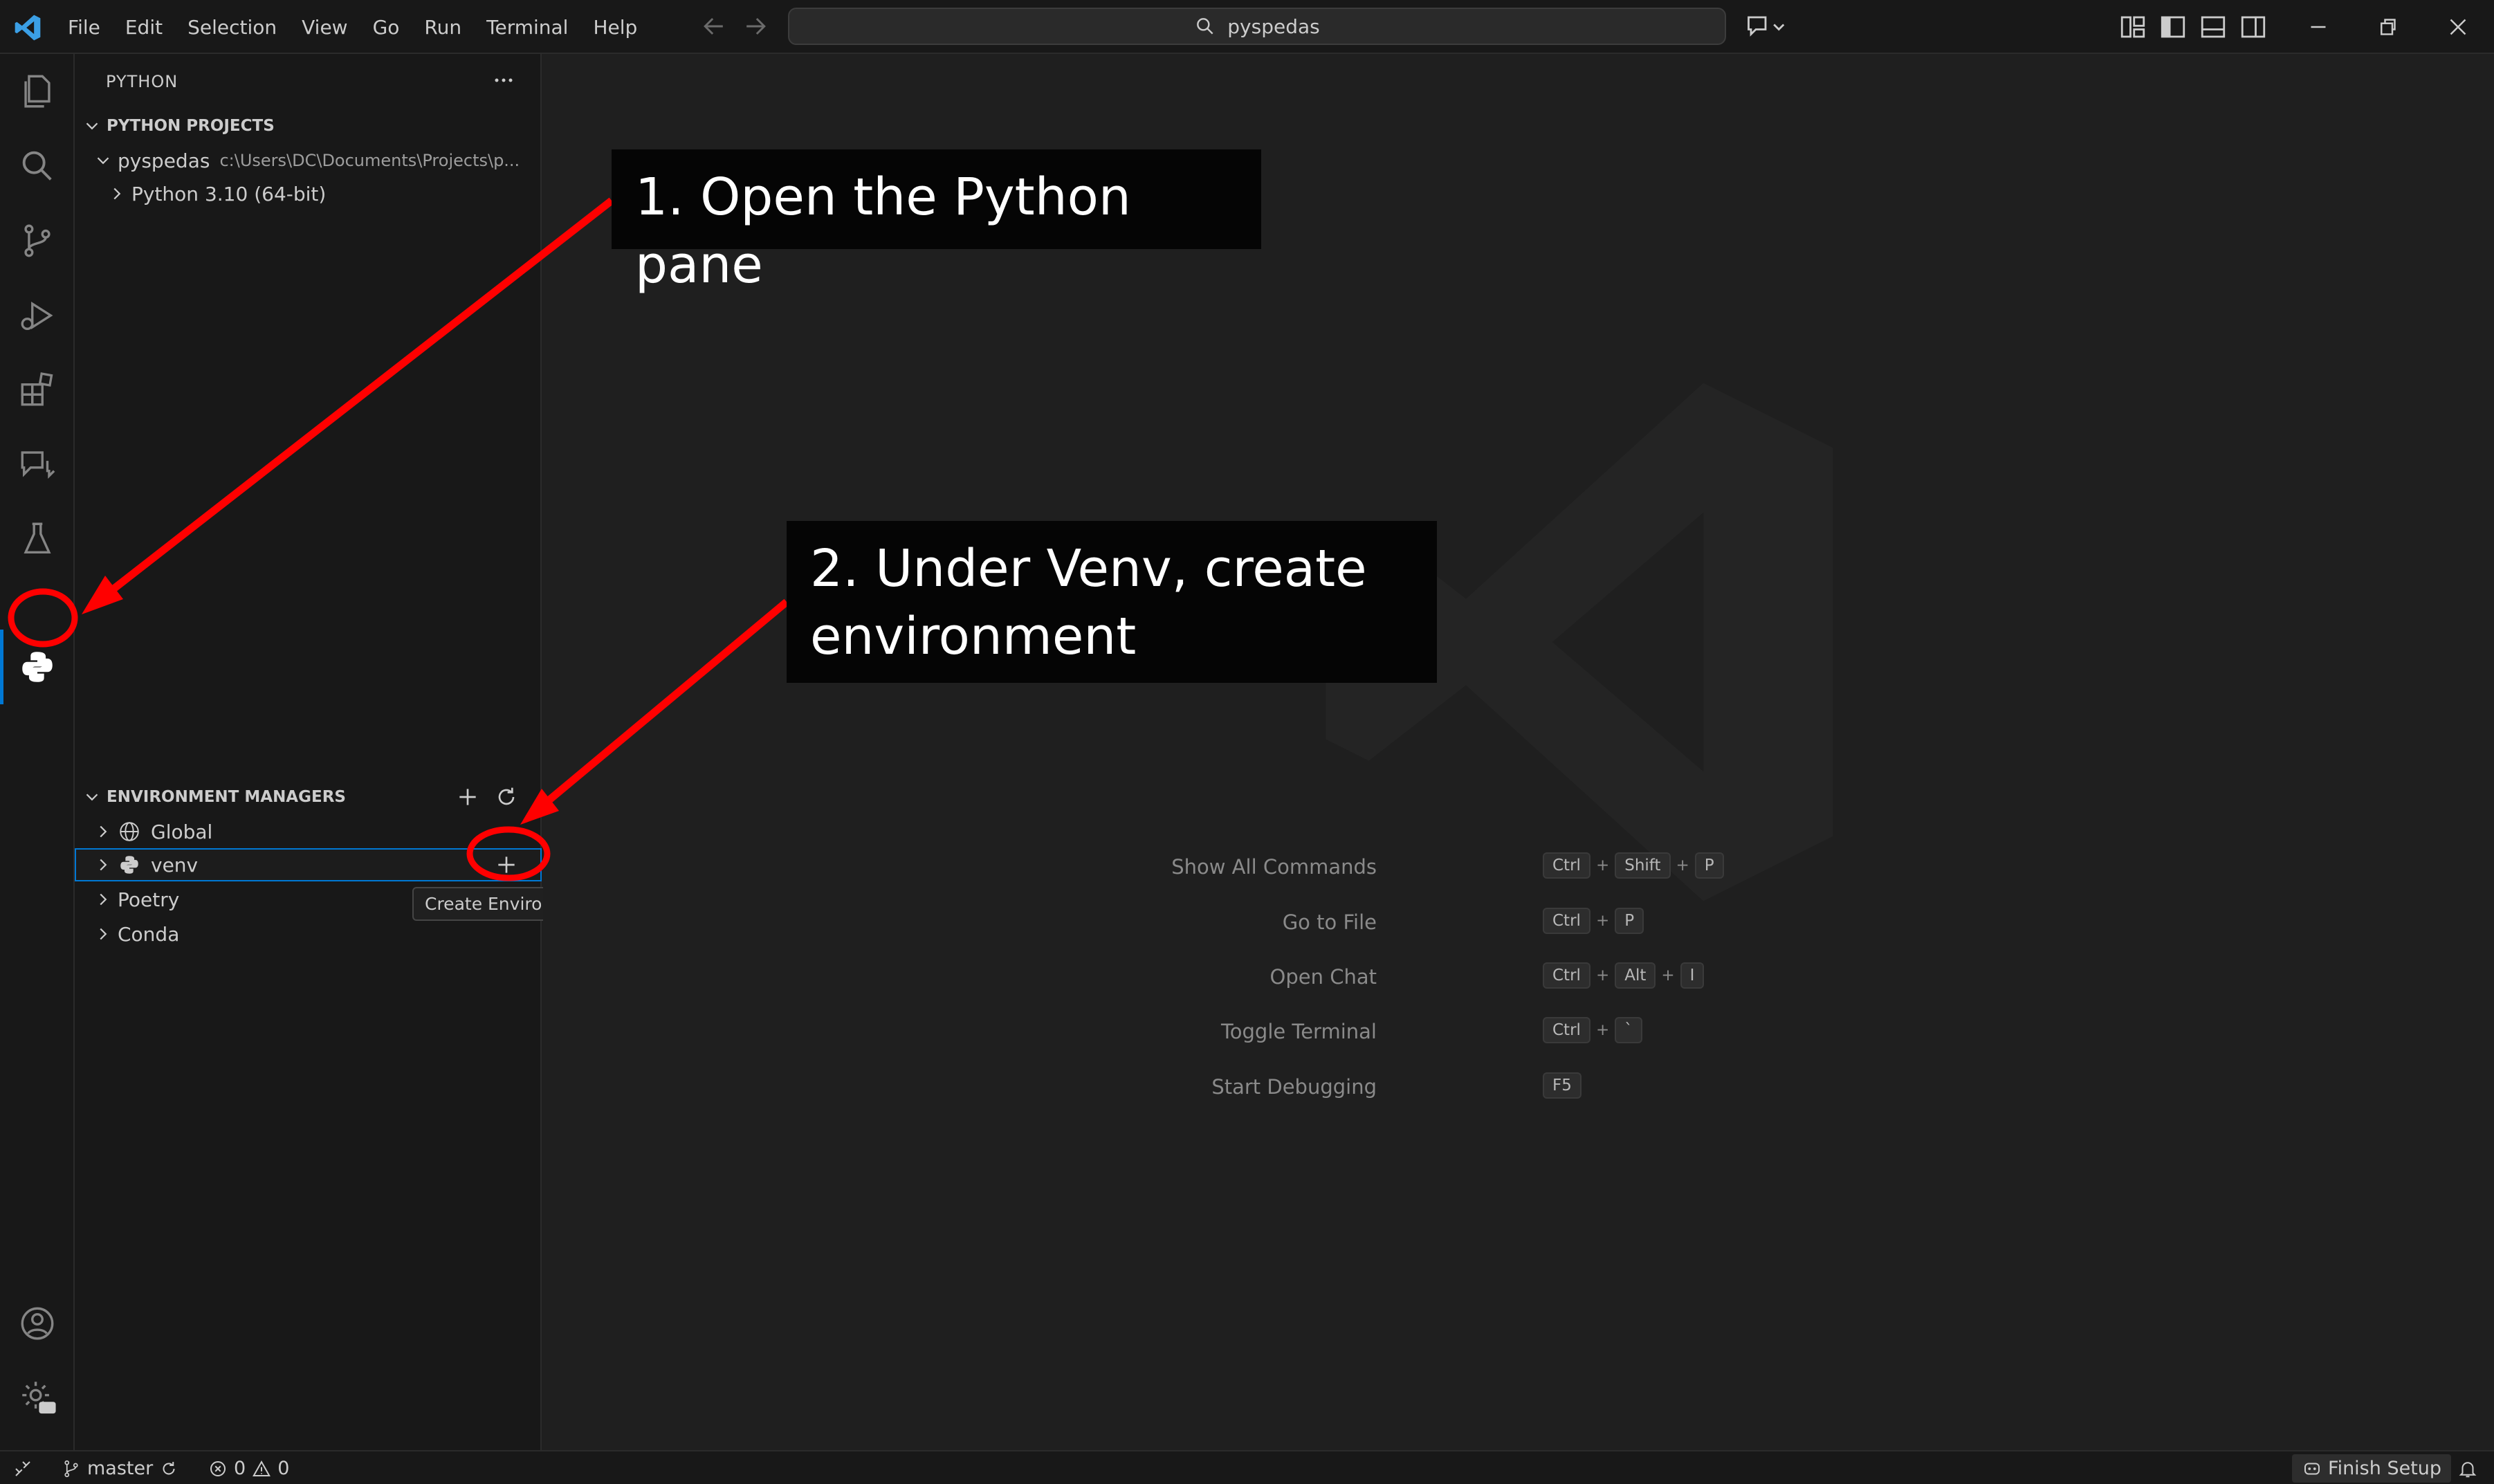  What do you see at coordinates (37, 539) in the screenshot?
I see `testing-icon` at bounding box center [37, 539].